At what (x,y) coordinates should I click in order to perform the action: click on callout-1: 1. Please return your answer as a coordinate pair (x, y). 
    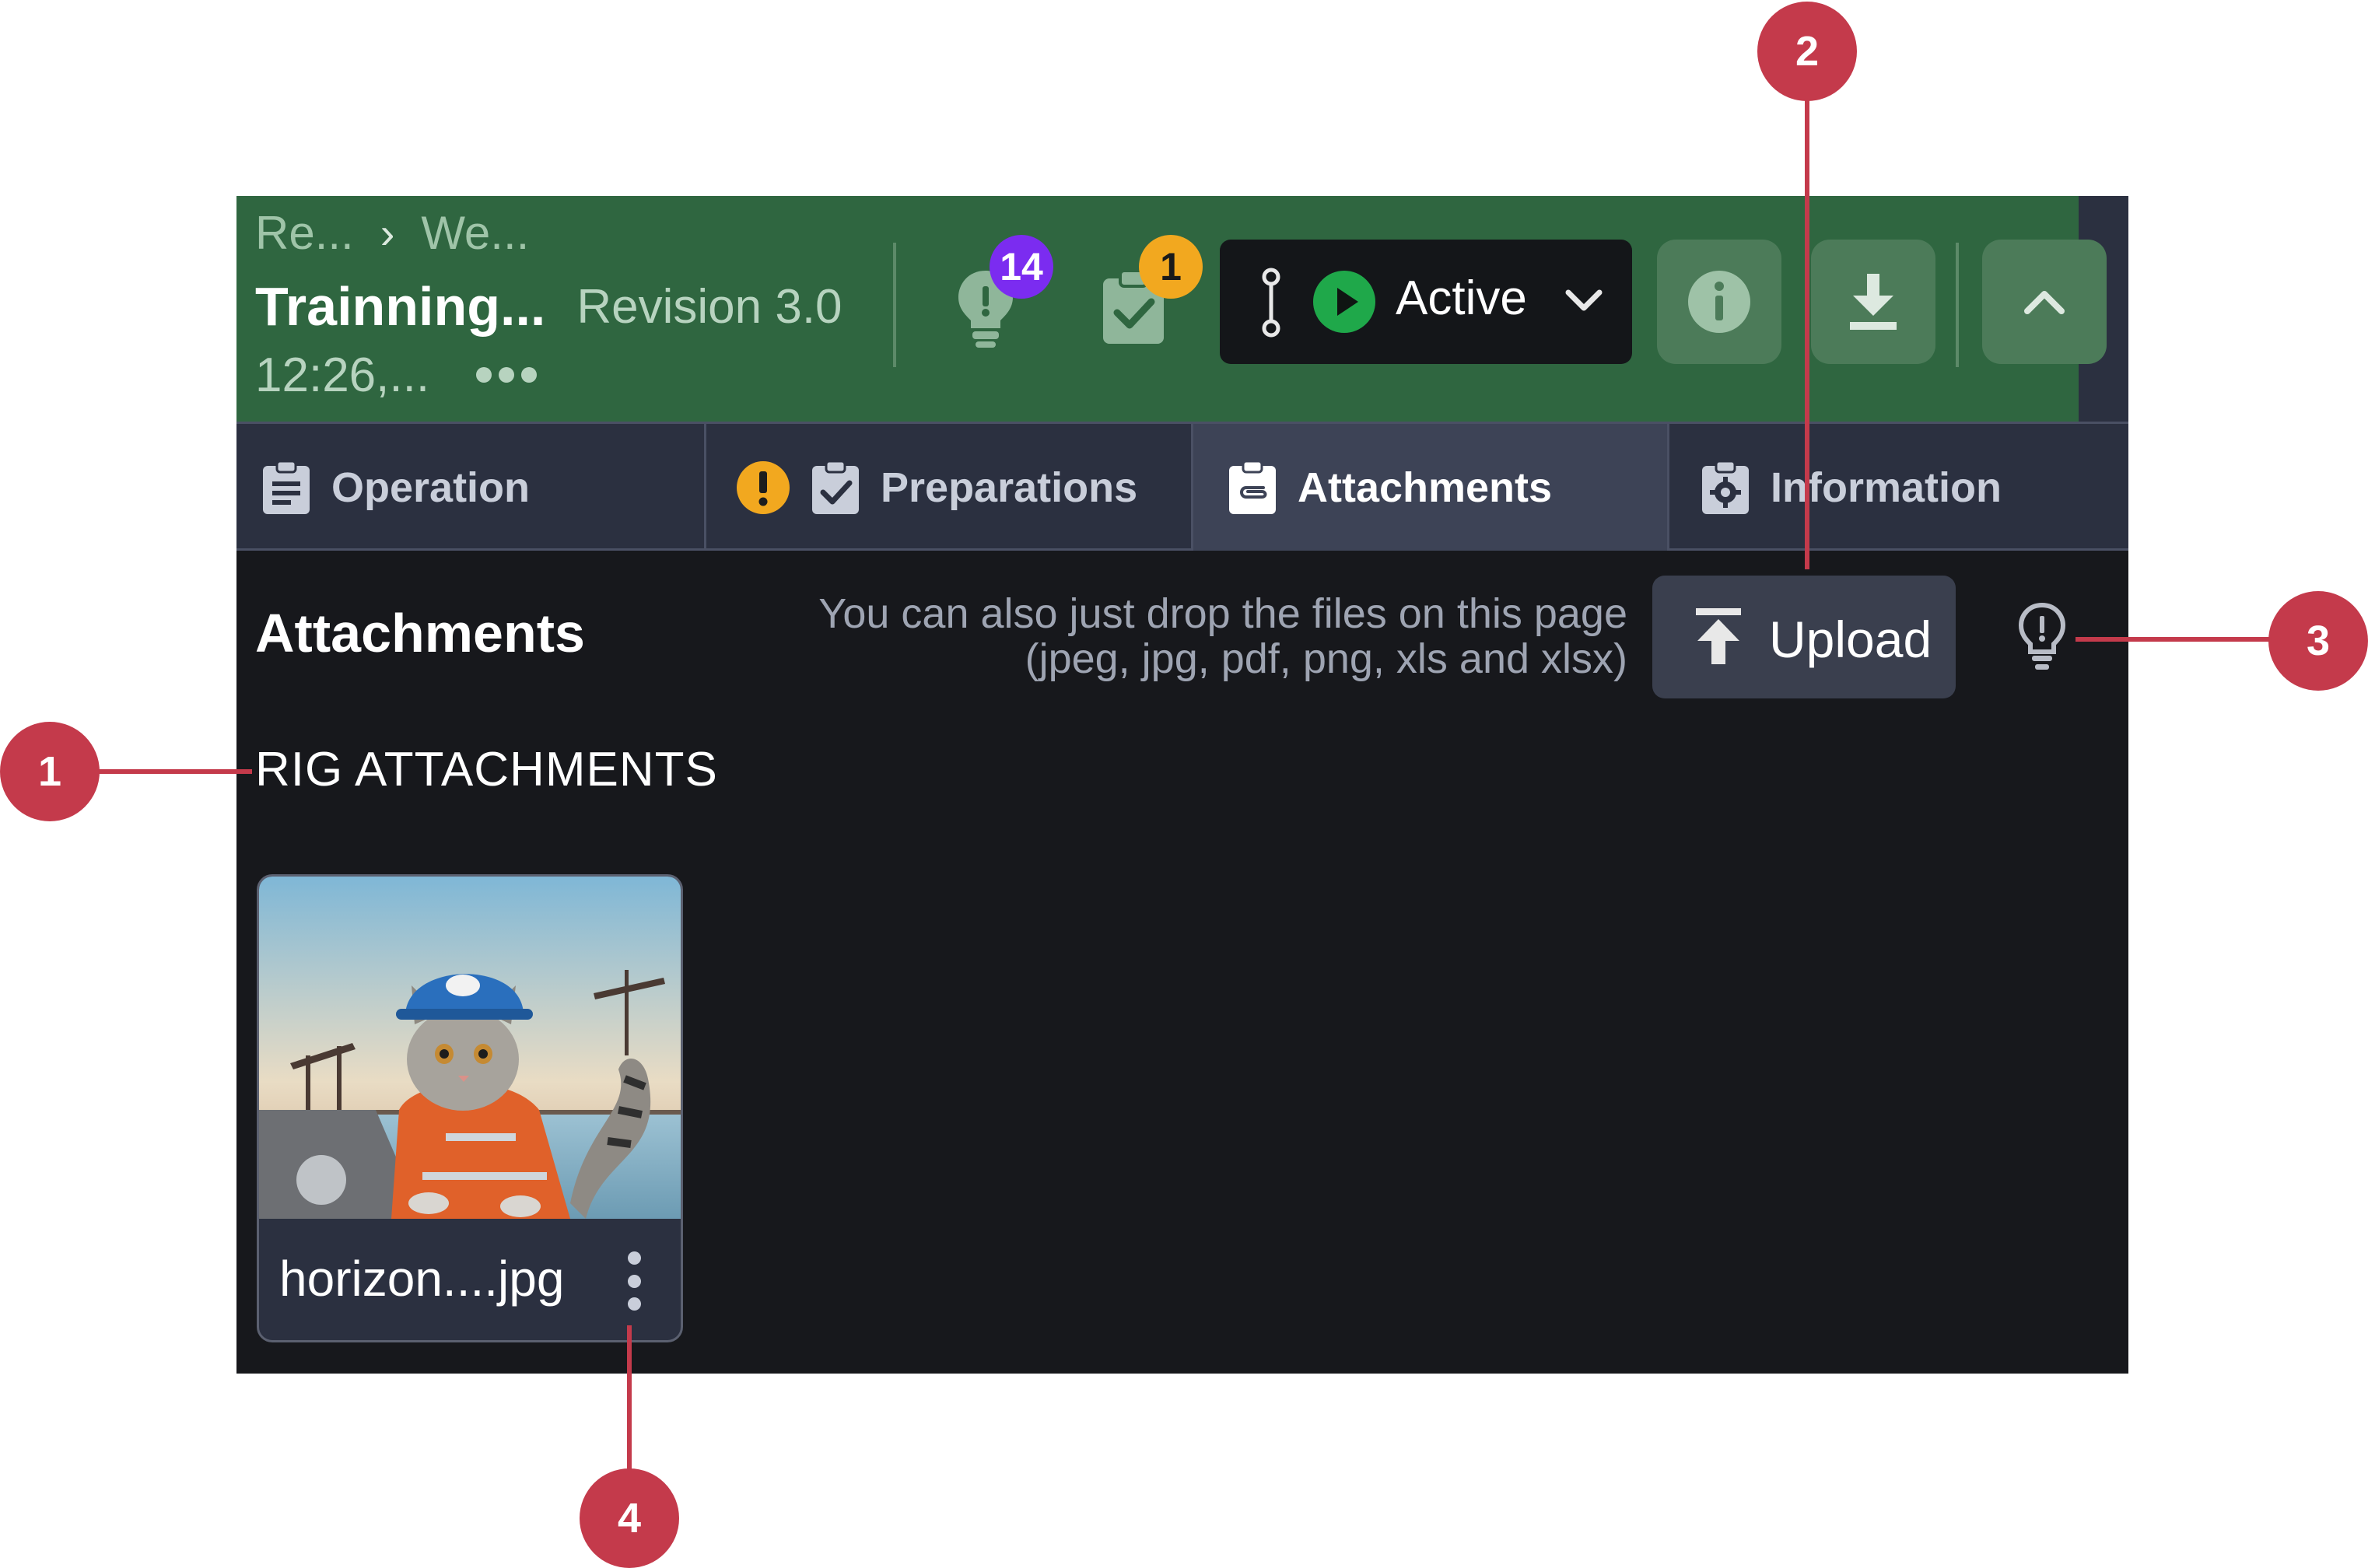
    Looking at the image, I should click on (50, 772).